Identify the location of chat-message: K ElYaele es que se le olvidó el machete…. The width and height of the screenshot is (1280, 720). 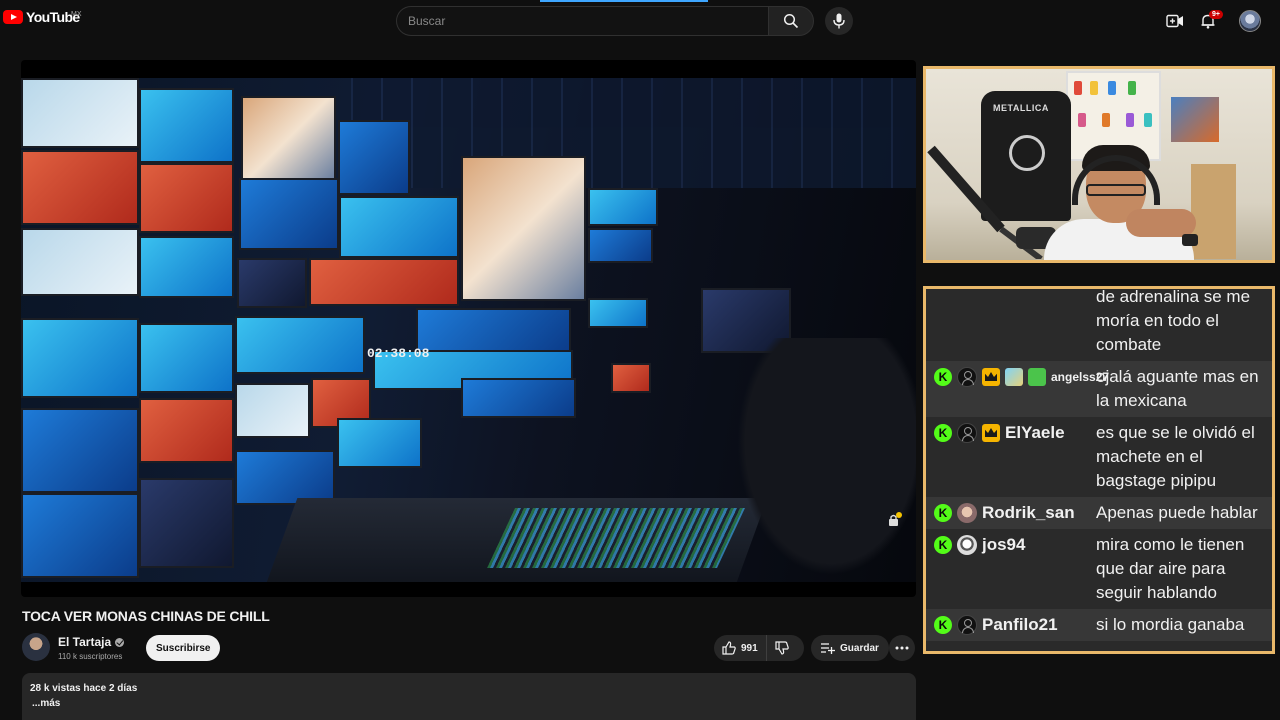
(1099, 457).